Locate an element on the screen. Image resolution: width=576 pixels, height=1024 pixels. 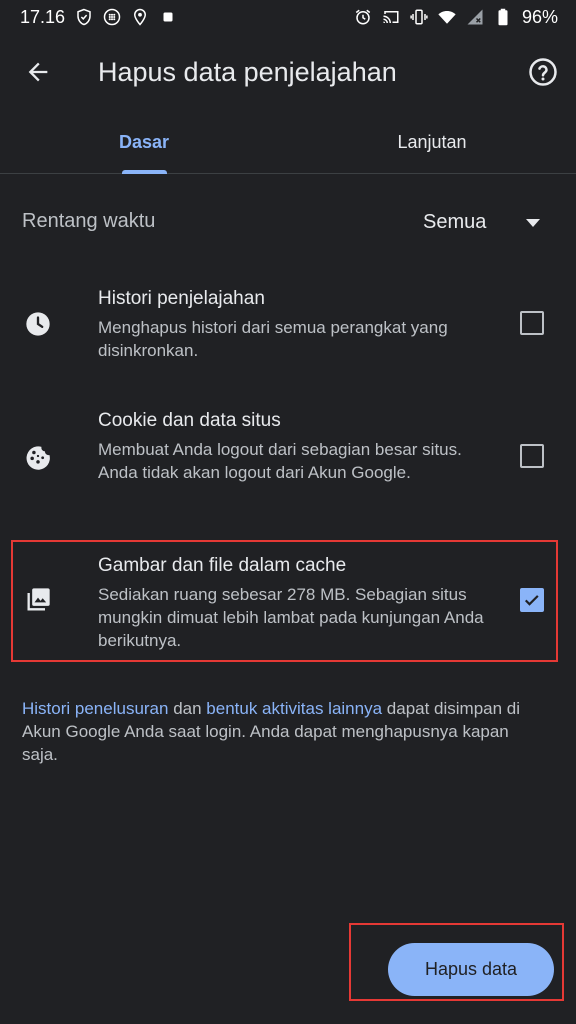
wifi-icon is located at coordinates (447, 17).